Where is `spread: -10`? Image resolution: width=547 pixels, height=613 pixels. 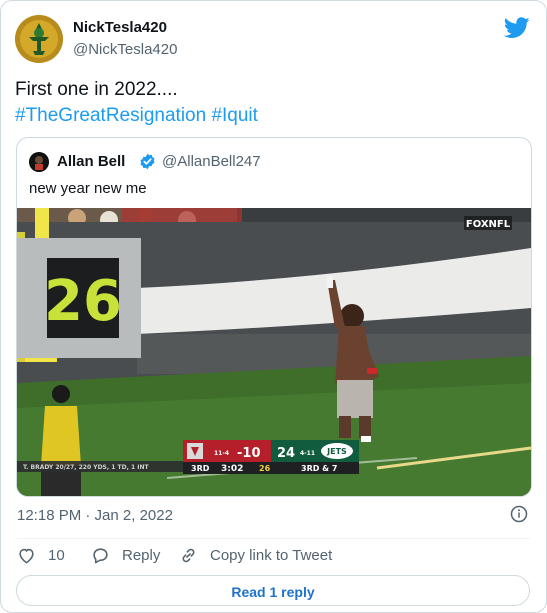
spread: -10 is located at coordinates (249, 453).